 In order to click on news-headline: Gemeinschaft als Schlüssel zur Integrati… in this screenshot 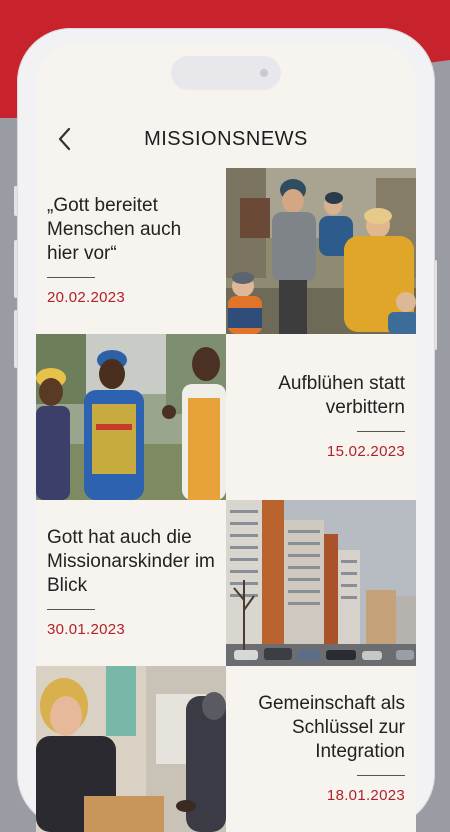, I will do `click(331, 727)`.